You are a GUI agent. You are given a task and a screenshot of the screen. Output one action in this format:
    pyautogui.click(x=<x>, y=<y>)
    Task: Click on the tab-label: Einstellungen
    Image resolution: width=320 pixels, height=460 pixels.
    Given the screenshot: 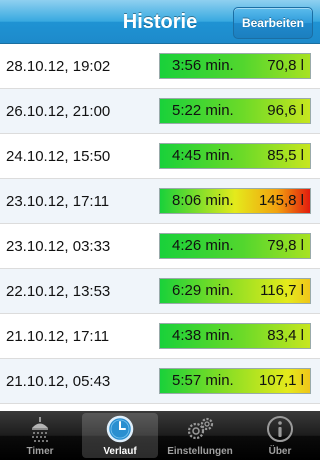 What is the action you would take?
    pyautogui.click(x=200, y=451)
    